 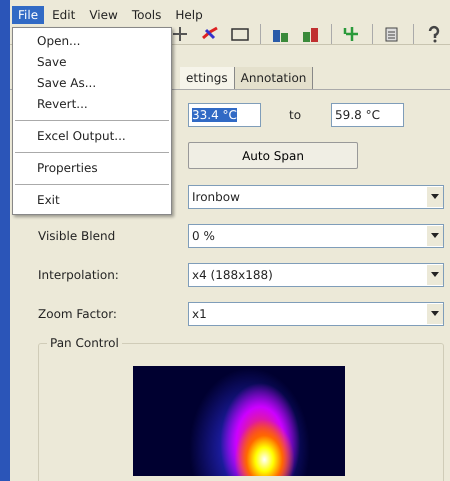 What do you see at coordinates (84, 343) in the screenshot?
I see `group-title: Pan Control` at bounding box center [84, 343].